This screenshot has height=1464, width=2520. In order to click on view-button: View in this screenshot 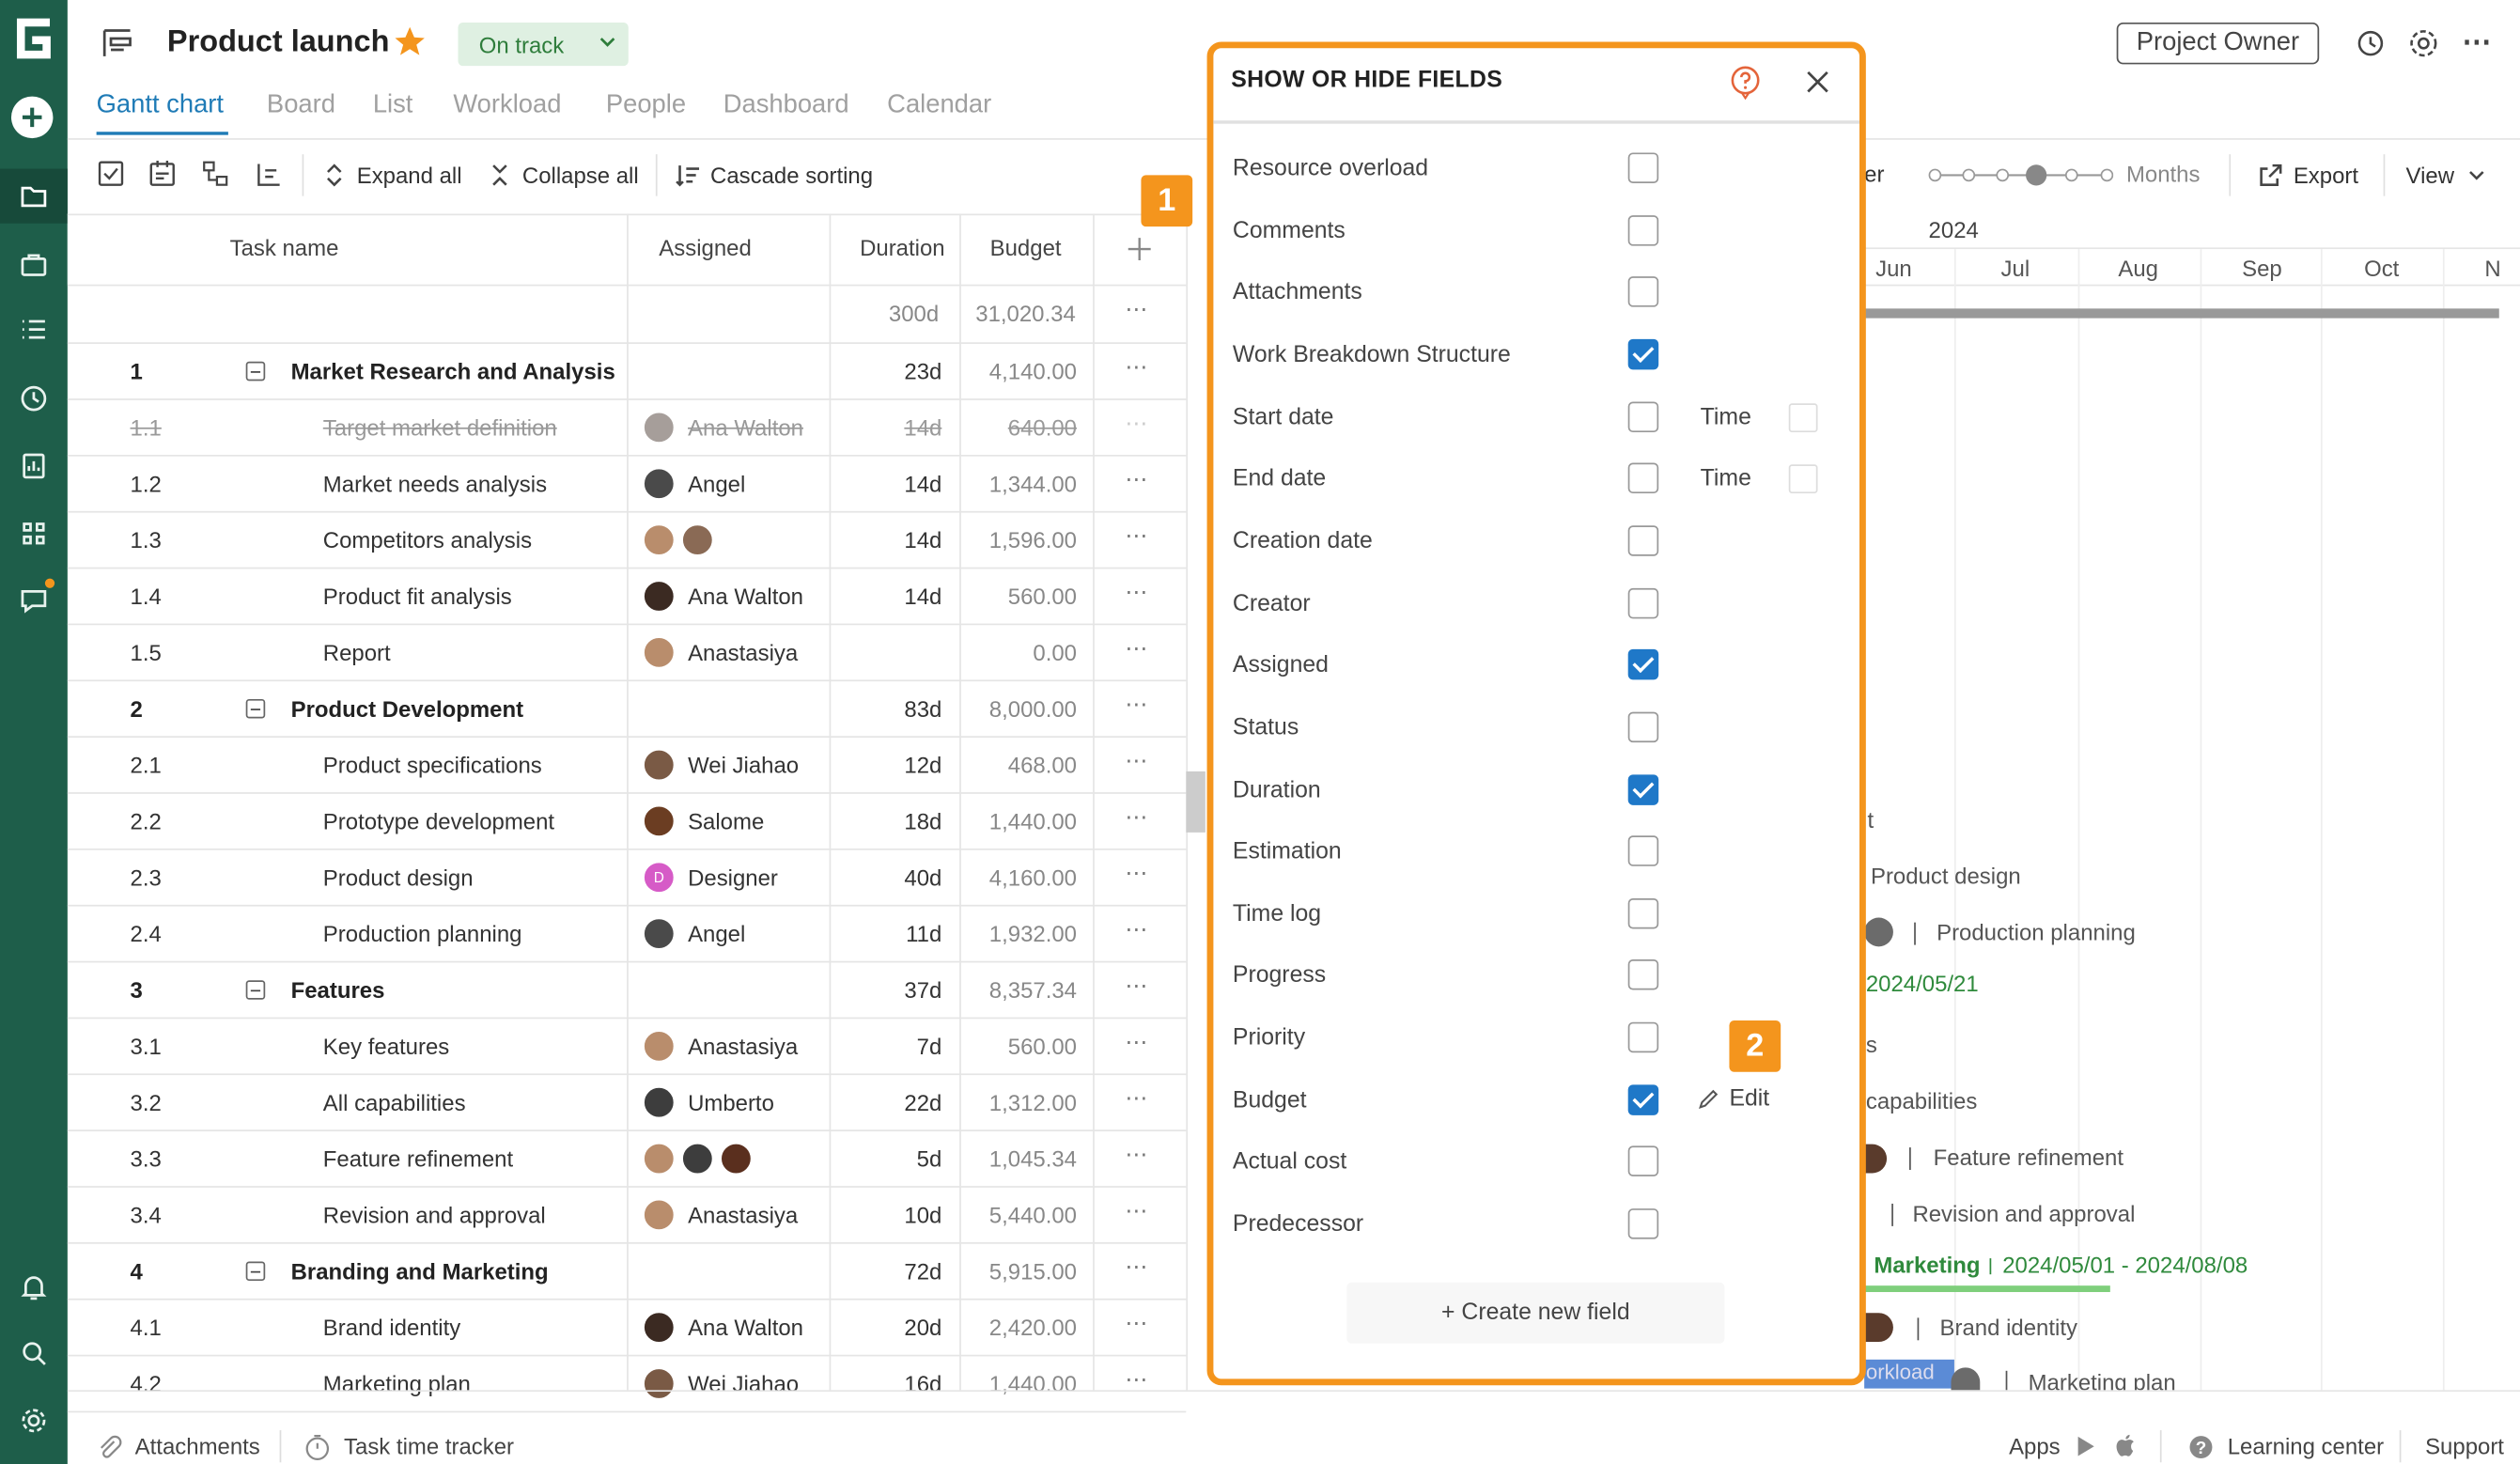, I will do `click(2448, 176)`.